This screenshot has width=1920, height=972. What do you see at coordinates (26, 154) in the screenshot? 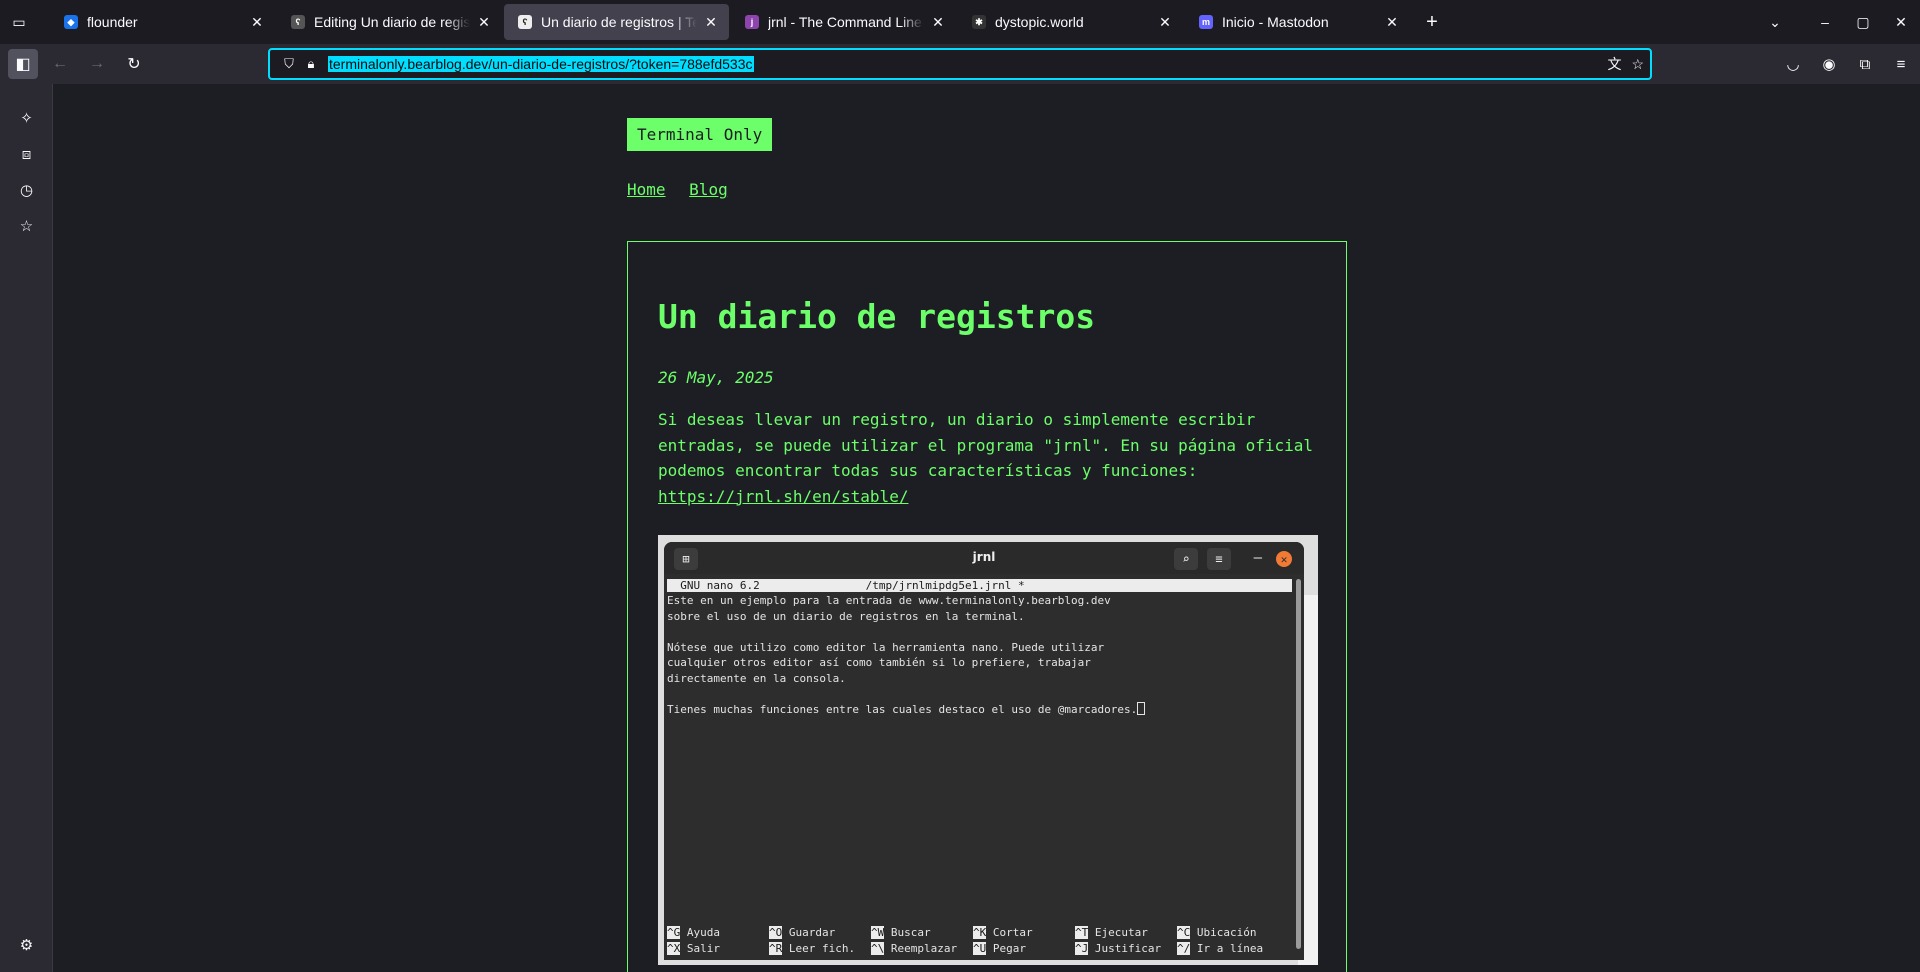
I see `synced-tabs-icon: ⧈` at bounding box center [26, 154].